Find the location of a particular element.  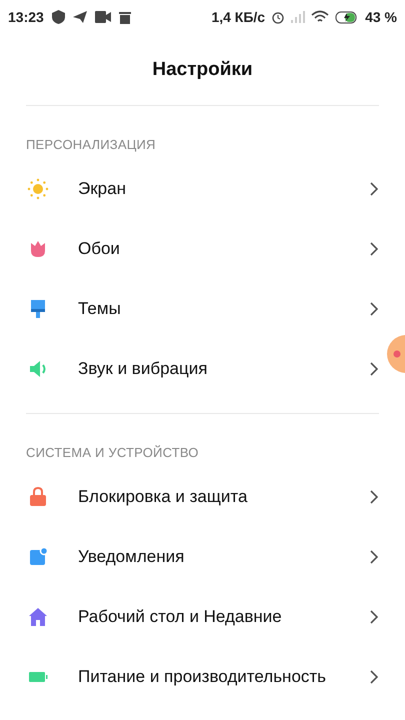

battery-charging-icon is located at coordinates (347, 17).